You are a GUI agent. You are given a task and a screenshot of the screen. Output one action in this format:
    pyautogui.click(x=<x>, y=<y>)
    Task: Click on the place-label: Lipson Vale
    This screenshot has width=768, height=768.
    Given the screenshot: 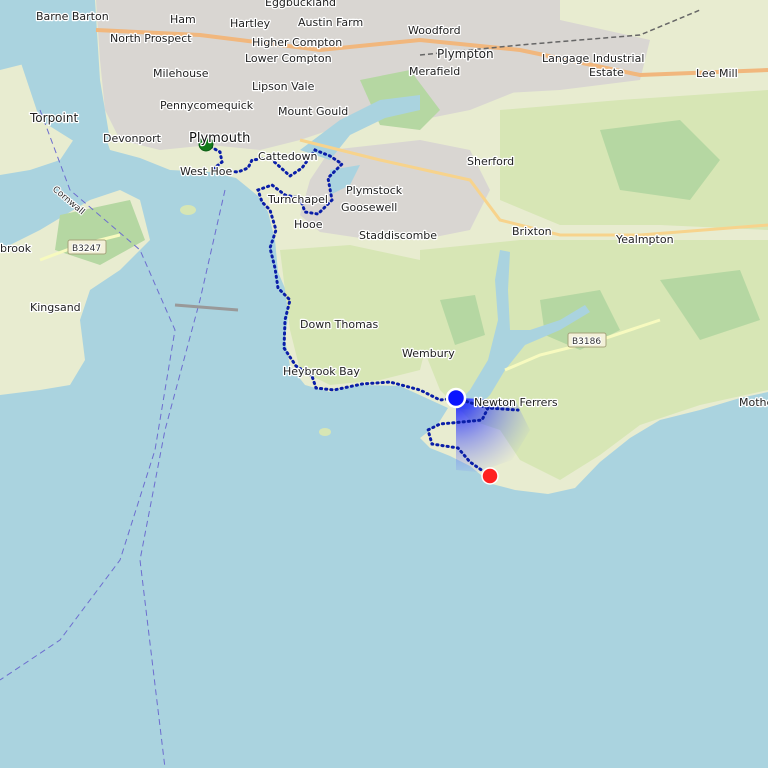 What is the action you would take?
    pyautogui.click(x=283, y=86)
    